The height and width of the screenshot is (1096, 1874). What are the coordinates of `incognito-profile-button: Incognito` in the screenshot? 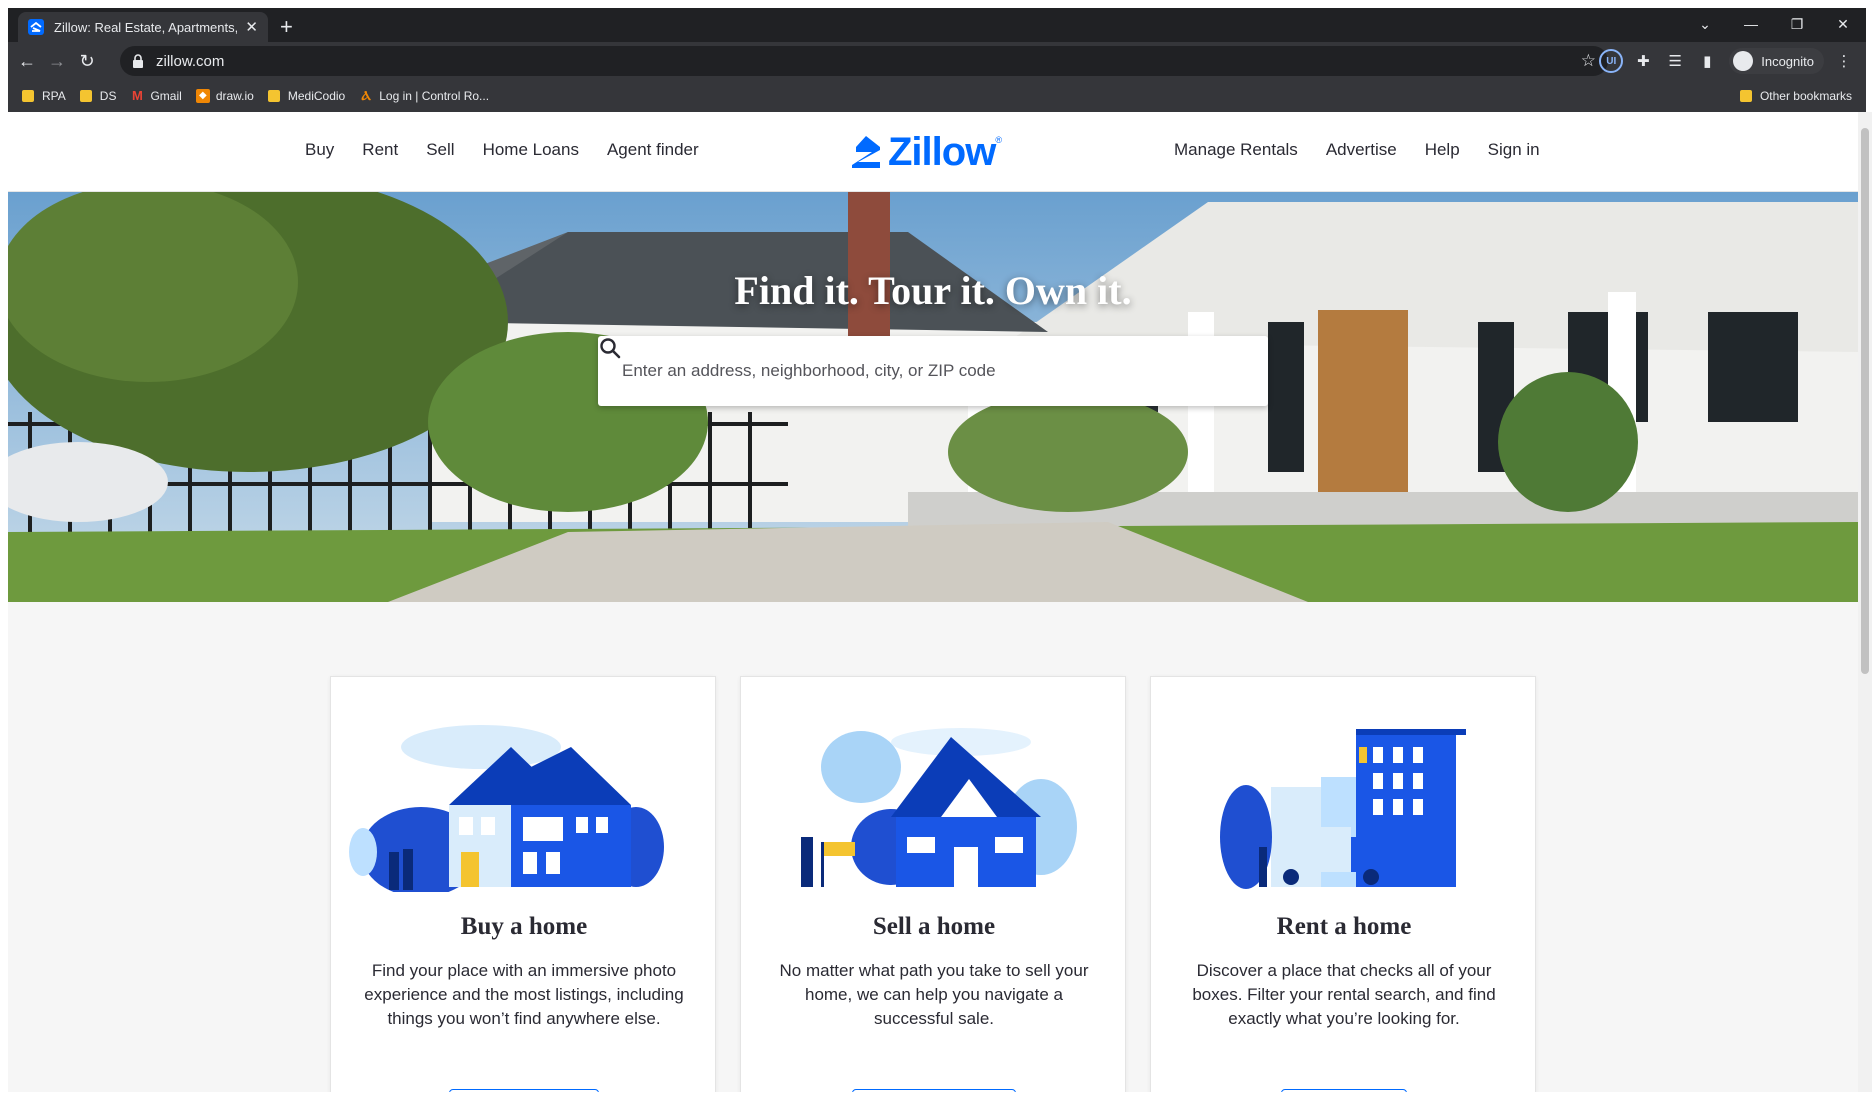 It's located at (1776, 61).